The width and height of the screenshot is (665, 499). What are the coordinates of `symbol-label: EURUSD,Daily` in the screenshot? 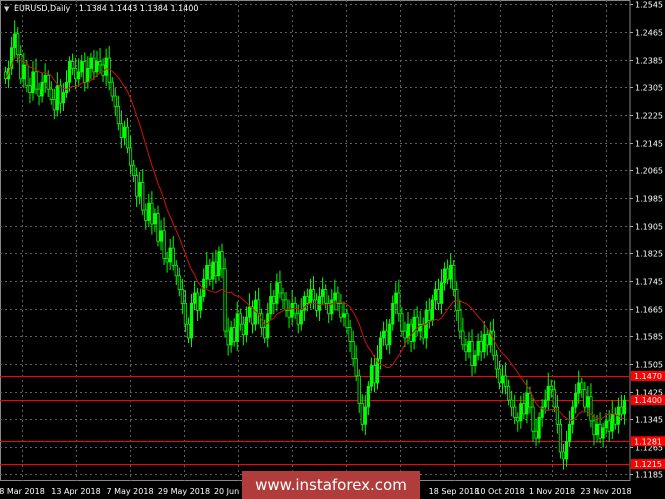 It's located at (42, 8).